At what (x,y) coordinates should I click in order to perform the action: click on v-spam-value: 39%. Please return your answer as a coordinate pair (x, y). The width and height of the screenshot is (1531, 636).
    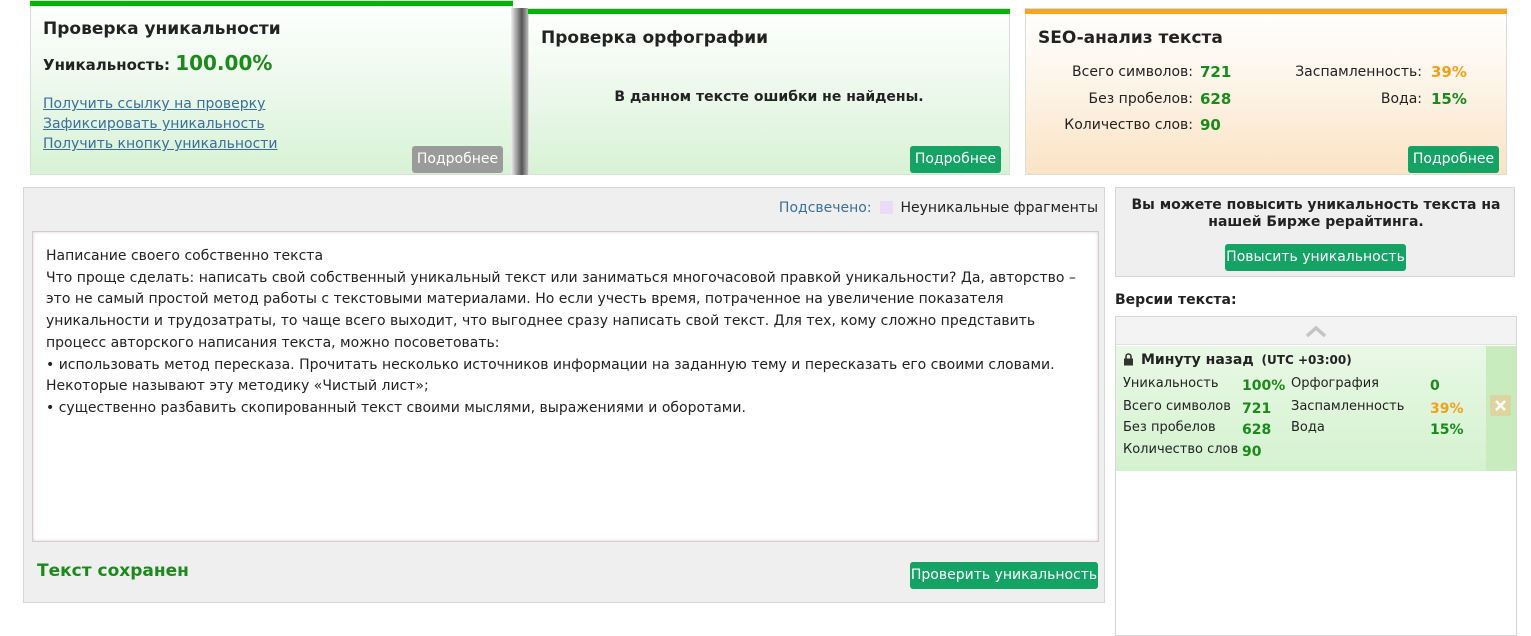
    Looking at the image, I should click on (1447, 409).